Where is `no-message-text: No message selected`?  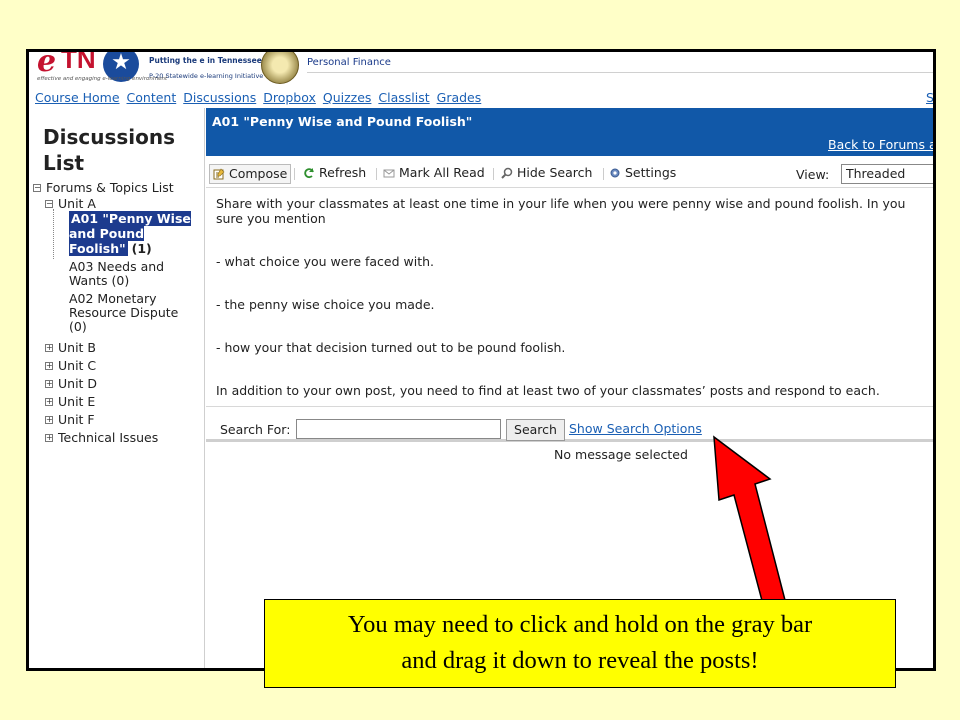 no-message-text: No message selected is located at coordinates (621, 454).